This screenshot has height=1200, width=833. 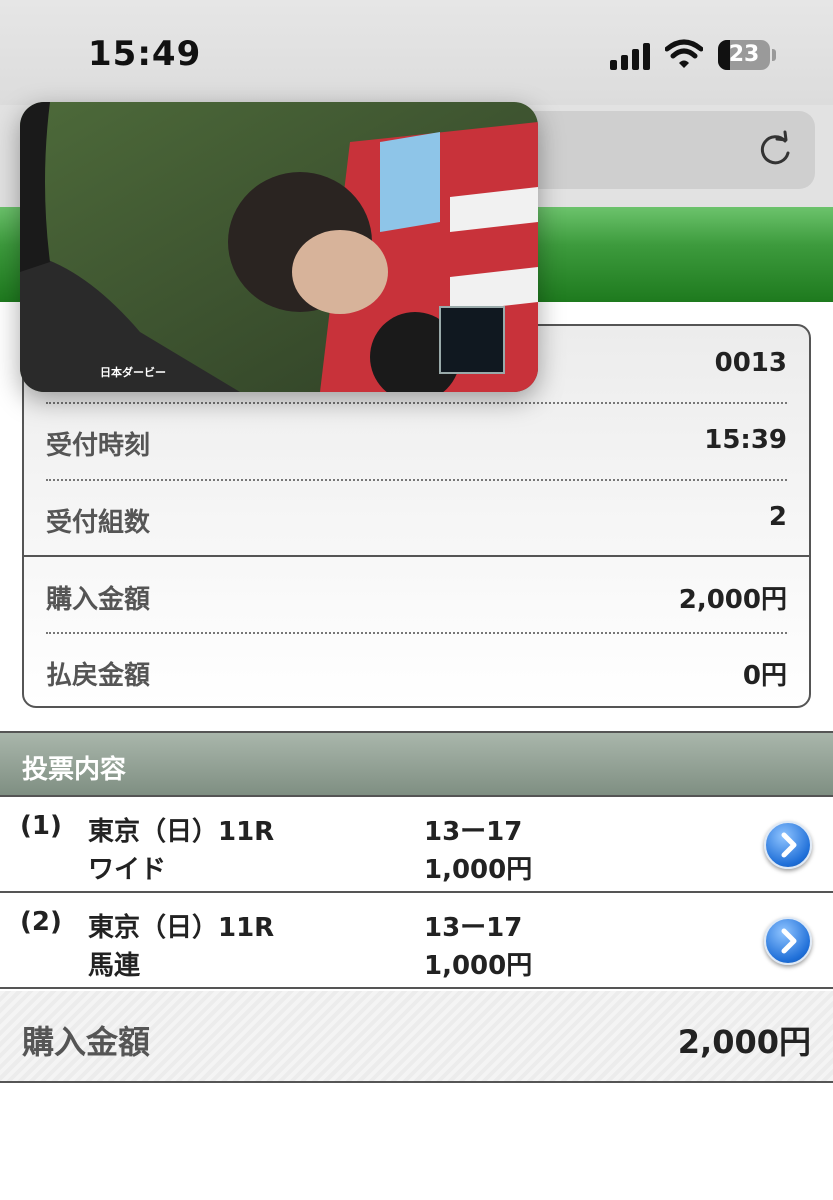 What do you see at coordinates (416, 440) in the screenshot?
I see `receipt-row-time: 受付時刻 15:39` at bounding box center [416, 440].